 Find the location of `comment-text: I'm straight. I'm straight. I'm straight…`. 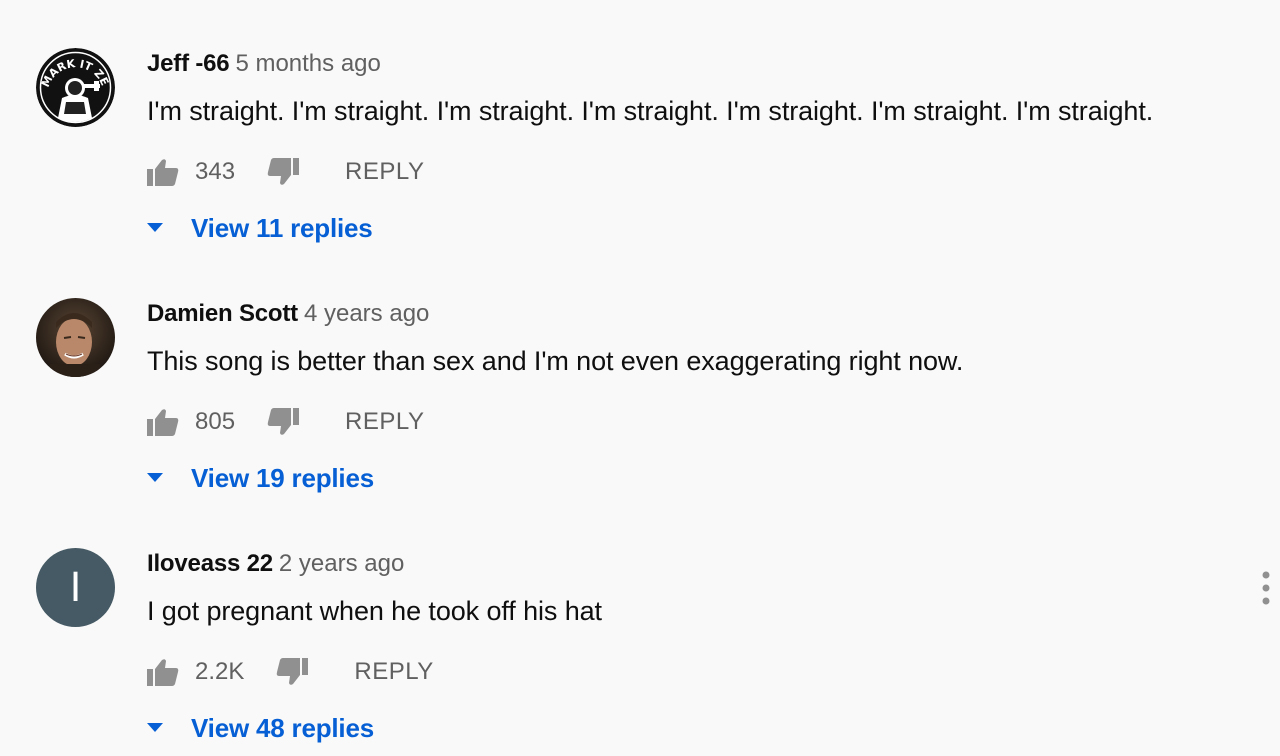

comment-text: I'm straight. I'm straight. I'm straight… is located at coordinates (650, 111).